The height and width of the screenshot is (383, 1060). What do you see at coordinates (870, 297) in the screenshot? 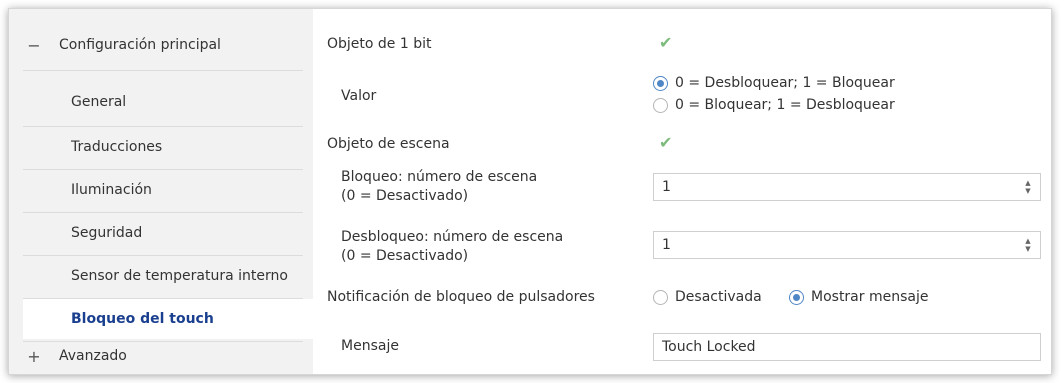
I see `notificacion-option-1-label: Mostrar mensaje` at bounding box center [870, 297].